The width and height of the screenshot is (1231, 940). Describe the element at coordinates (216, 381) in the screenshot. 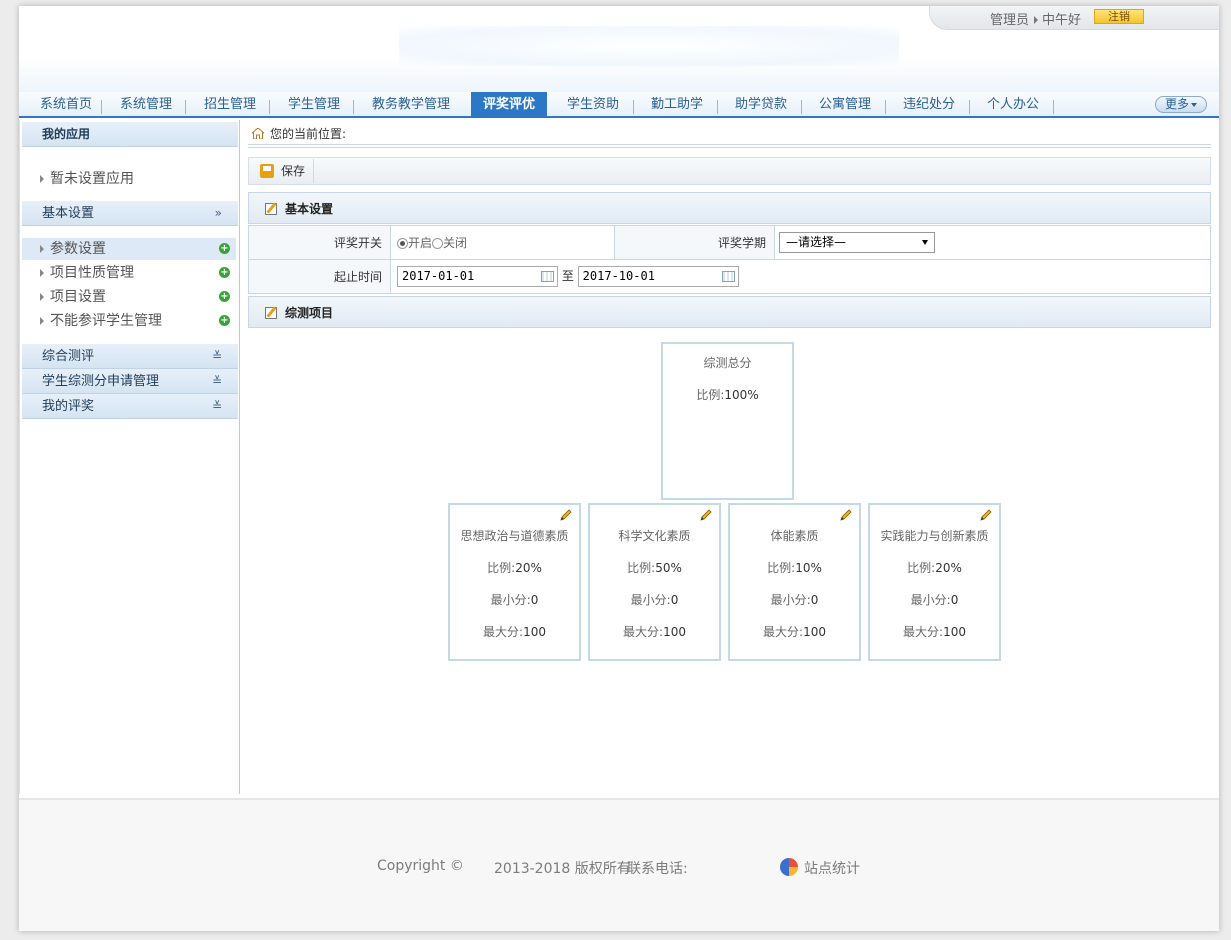

I see `double-chevron-down-icon: ≚` at that location.